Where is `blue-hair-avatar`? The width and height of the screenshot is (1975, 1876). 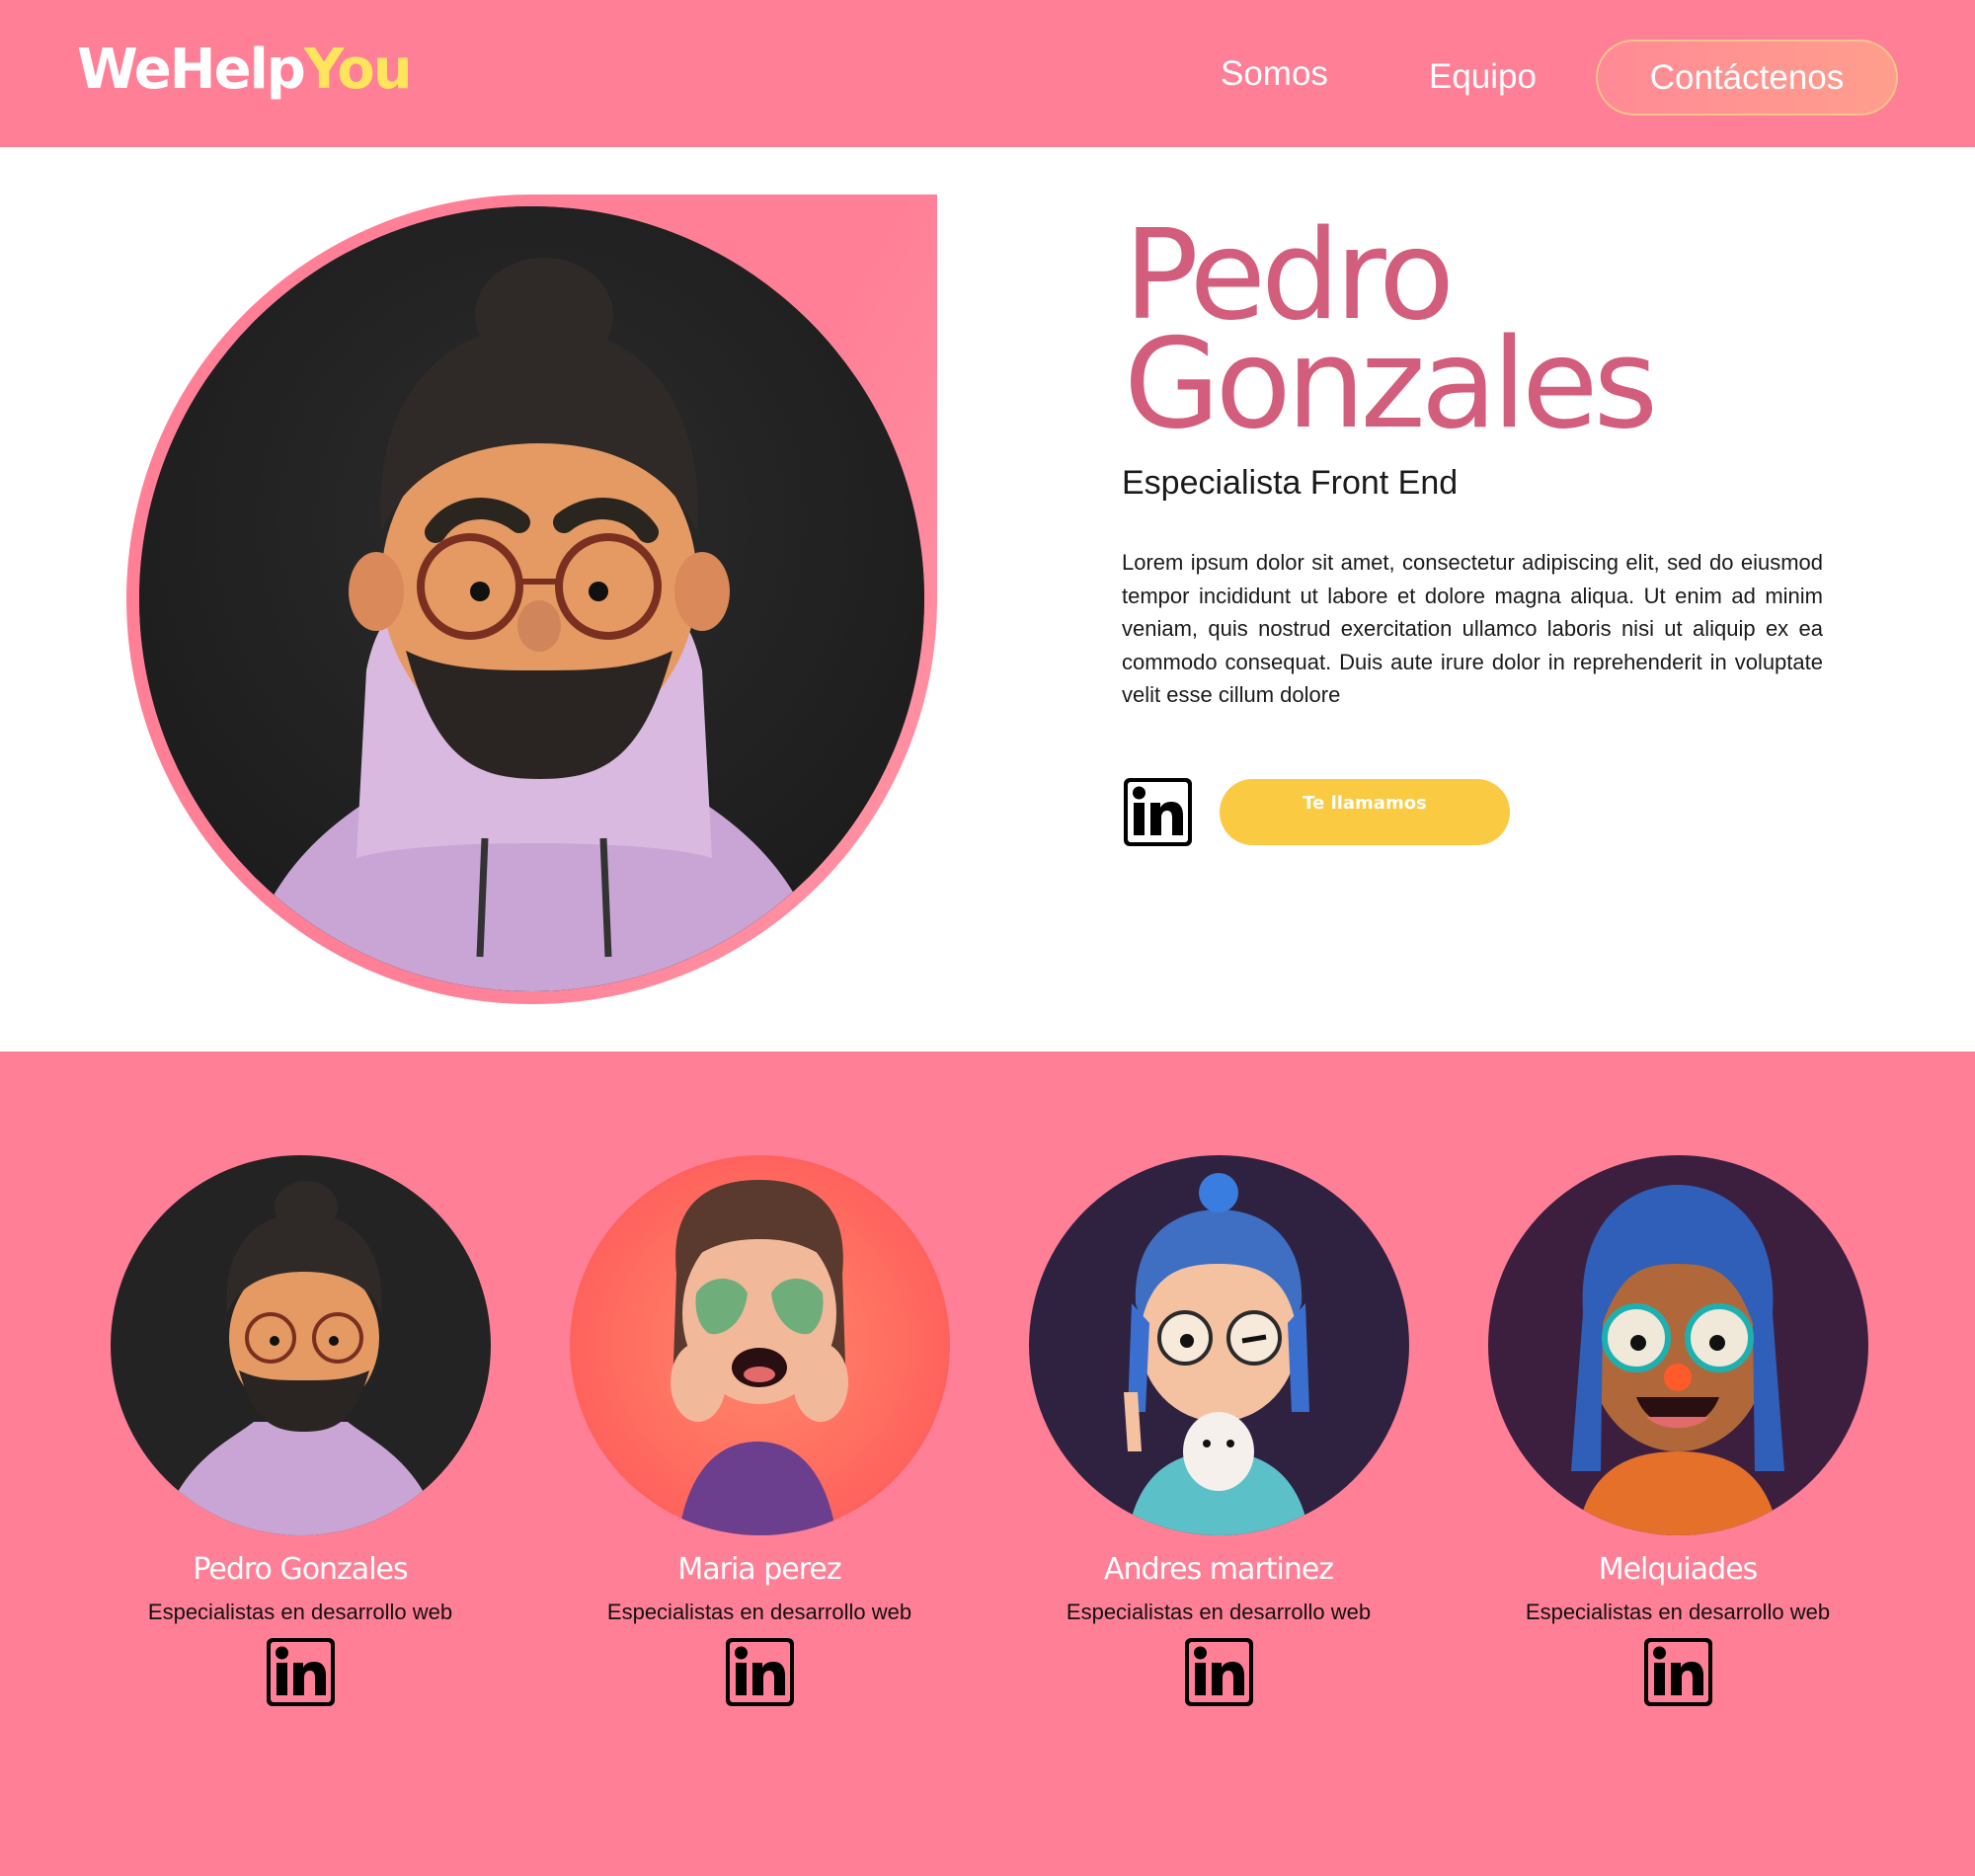 blue-hair-avatar is located at coordinates (1678, 1345).